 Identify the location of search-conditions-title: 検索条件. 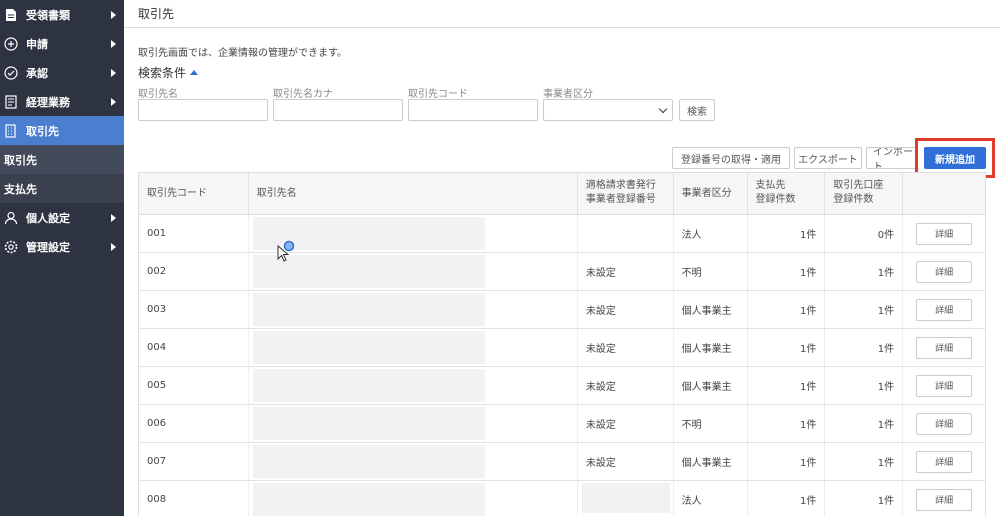
(162, 73).